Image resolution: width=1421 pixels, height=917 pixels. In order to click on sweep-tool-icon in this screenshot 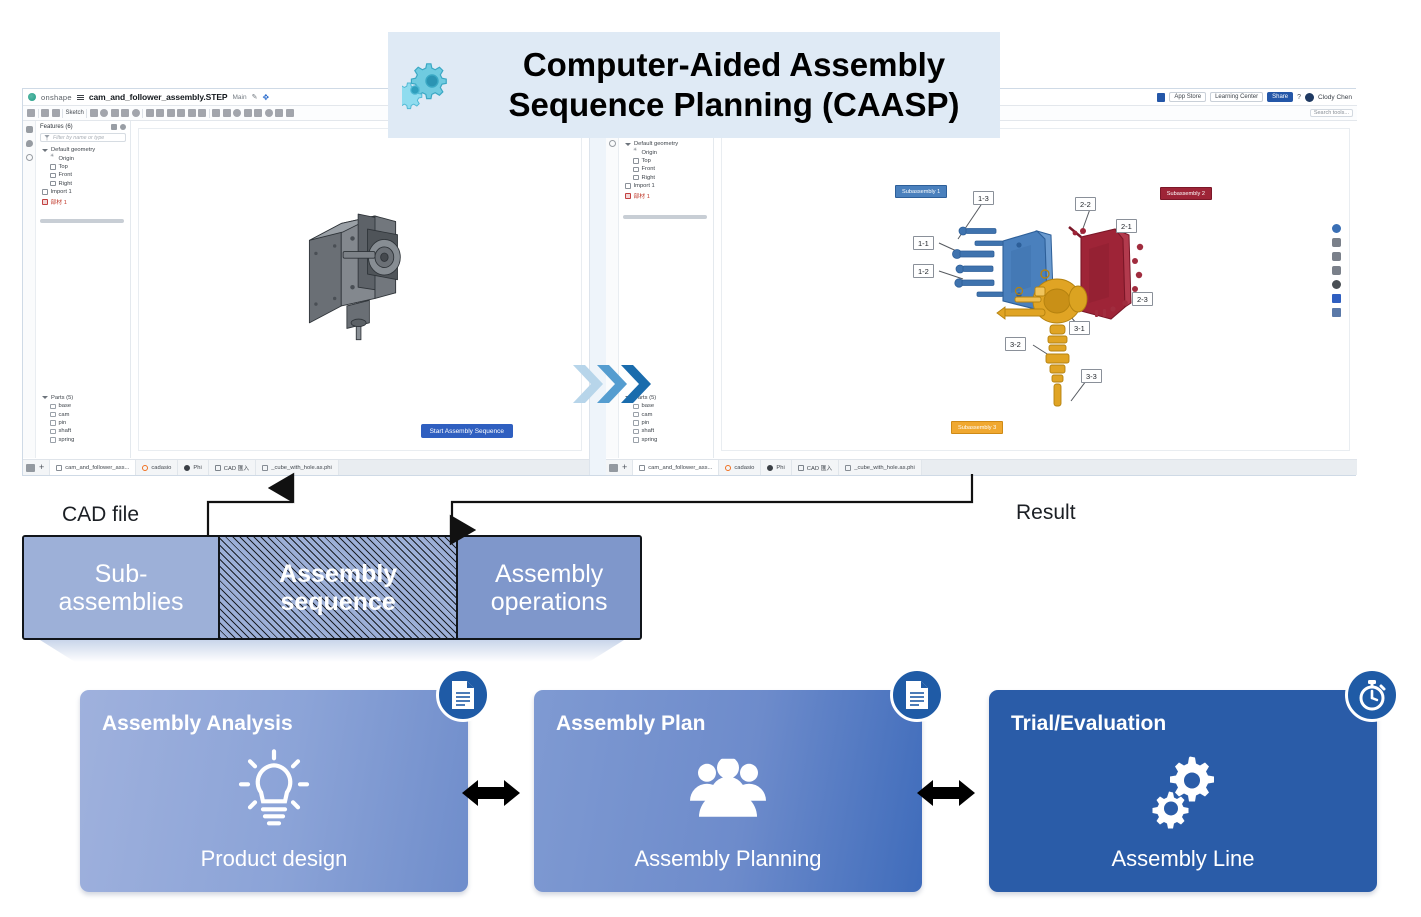, I will do `click(114, 113)`.